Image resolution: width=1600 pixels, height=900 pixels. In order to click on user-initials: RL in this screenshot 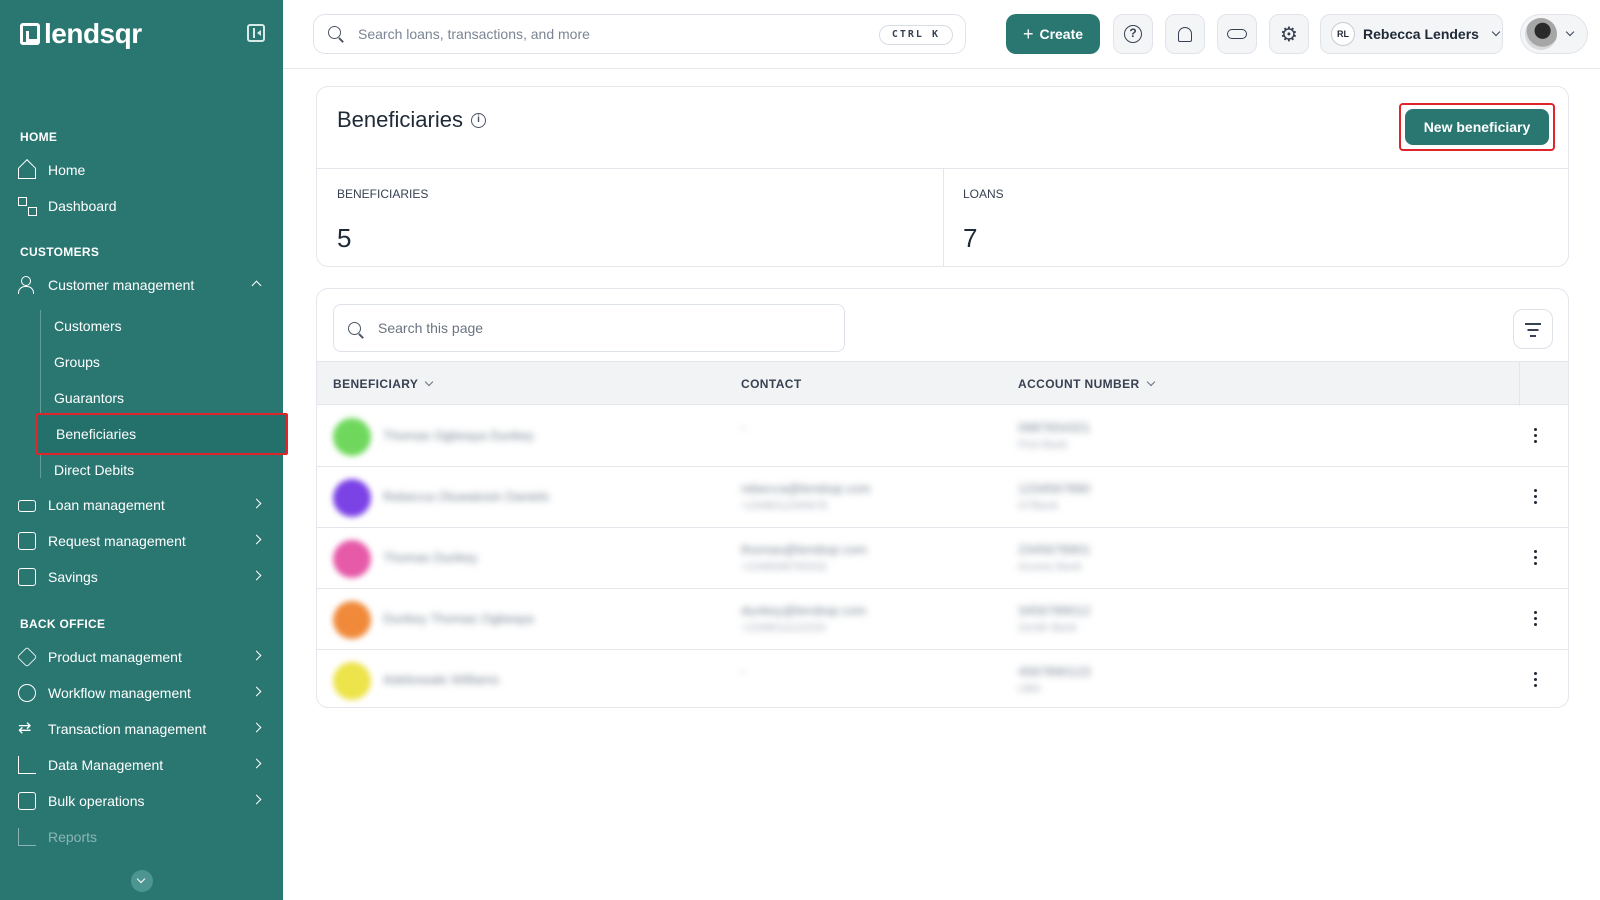, I will do `click(1343, 34)`.